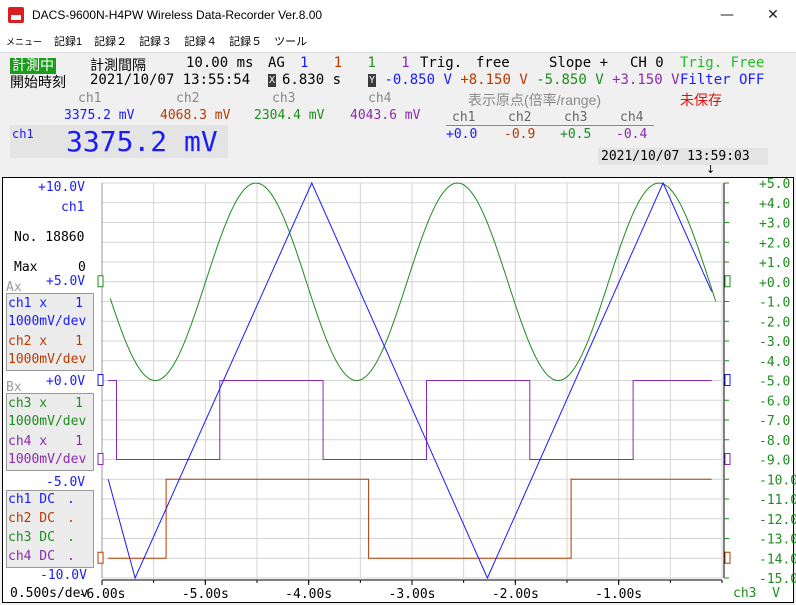 The image size is (796, 605). What do you see at coordinates (100, 380) in the screenshot?
I see `ch1-origin-marker-left` at bounding box center [100, 380].